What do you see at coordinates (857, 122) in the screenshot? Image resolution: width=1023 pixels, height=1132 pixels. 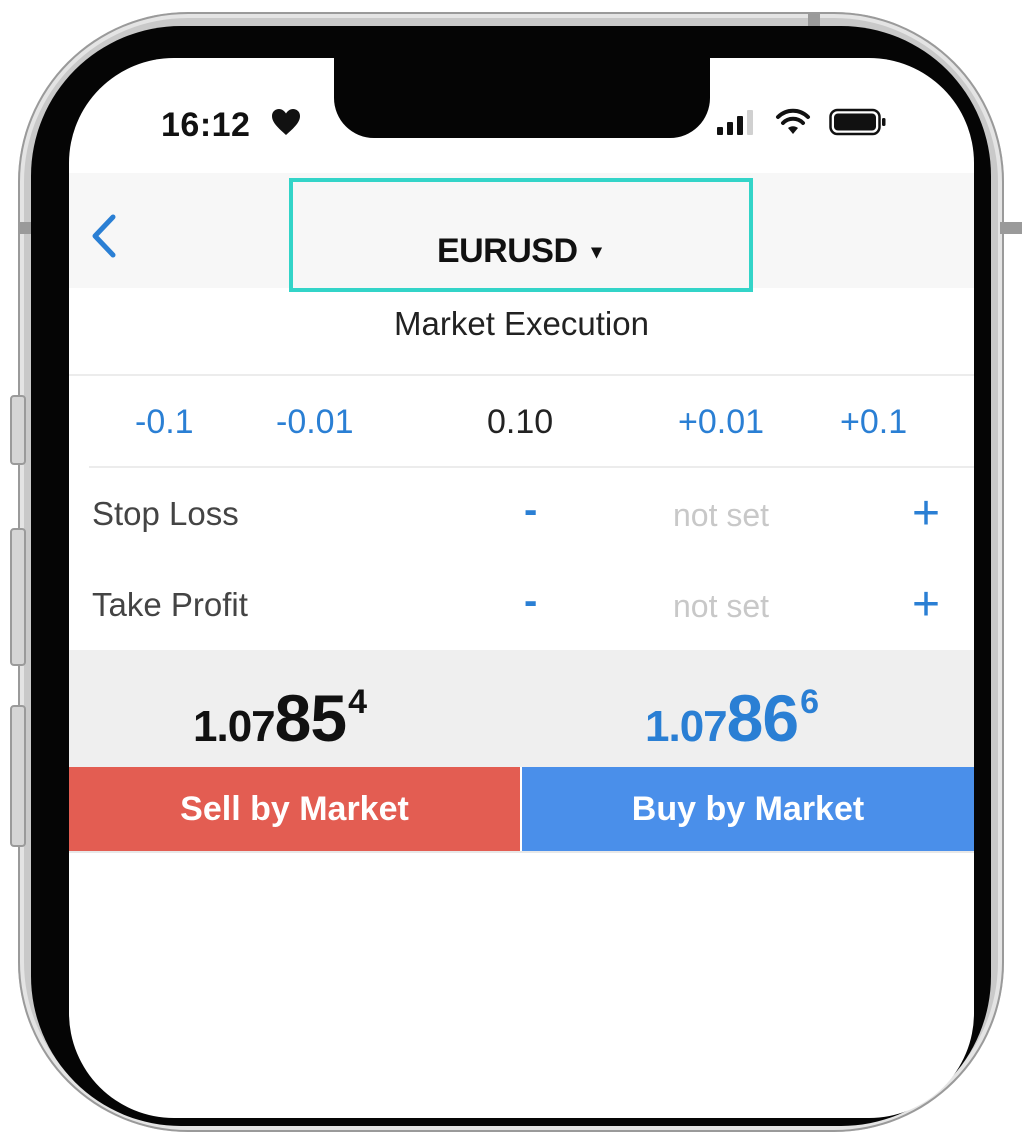 I see `battery-icon` at bounding box center [857, 122].